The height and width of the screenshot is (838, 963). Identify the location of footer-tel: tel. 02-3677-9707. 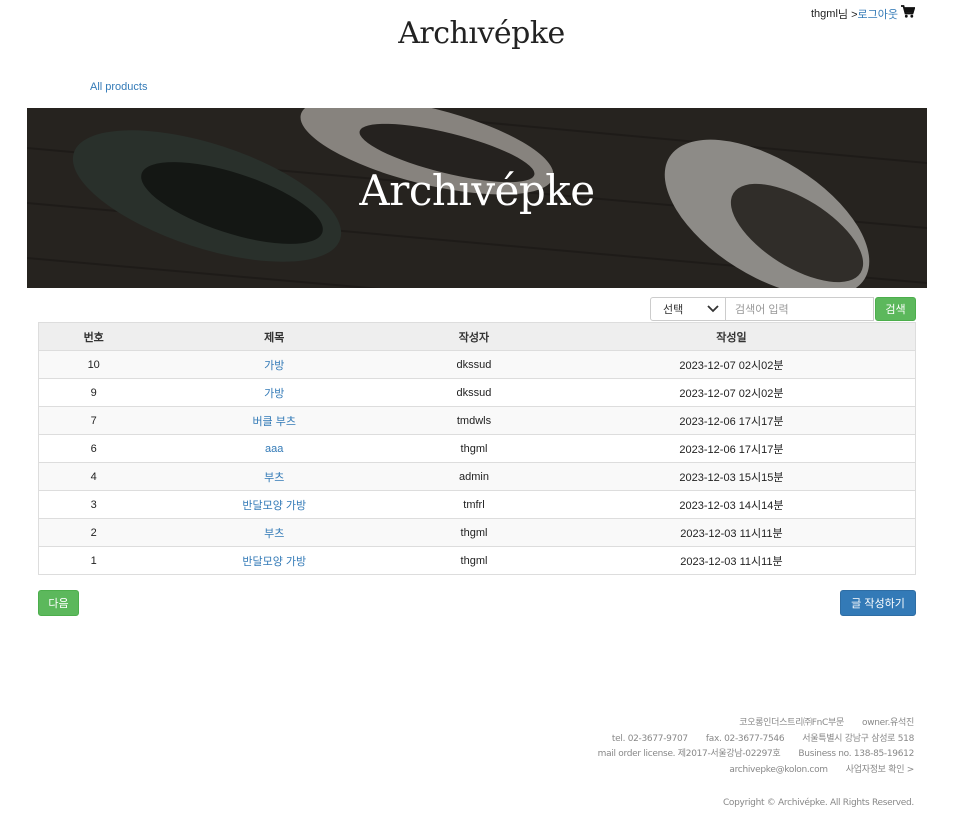
(649, 738).